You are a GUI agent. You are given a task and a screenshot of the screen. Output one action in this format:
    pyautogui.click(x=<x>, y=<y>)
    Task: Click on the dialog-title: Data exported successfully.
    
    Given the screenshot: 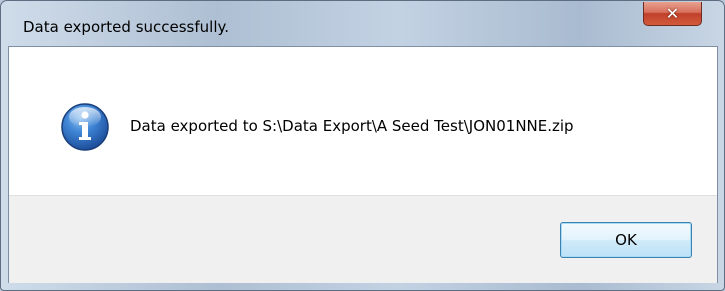 What is the action you would take?
    pyautogui.click(x=126, y=27)
    